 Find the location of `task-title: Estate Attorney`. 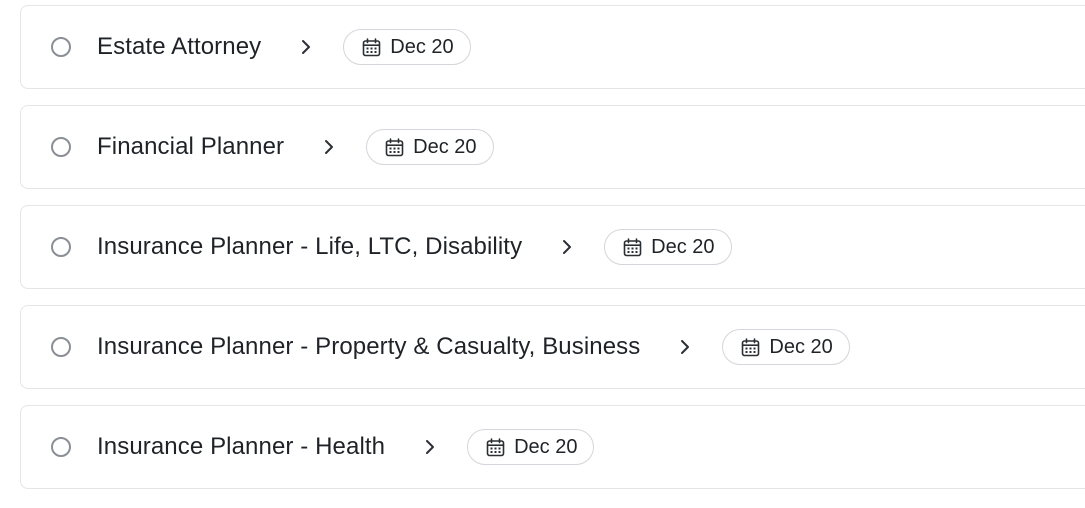

task-title: Estate Attorney is located at coordinates (179, 46).